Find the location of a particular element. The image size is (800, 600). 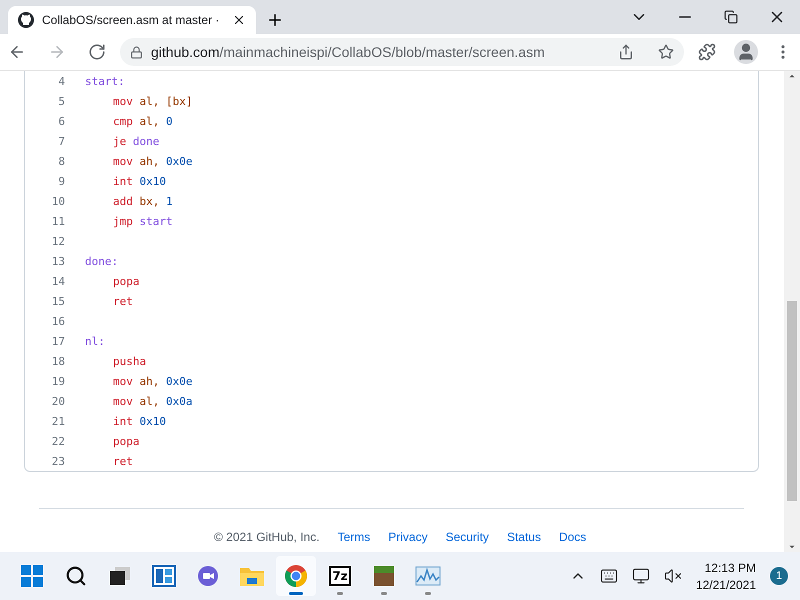

line-number: 21 is located at coordinates (58, 421).